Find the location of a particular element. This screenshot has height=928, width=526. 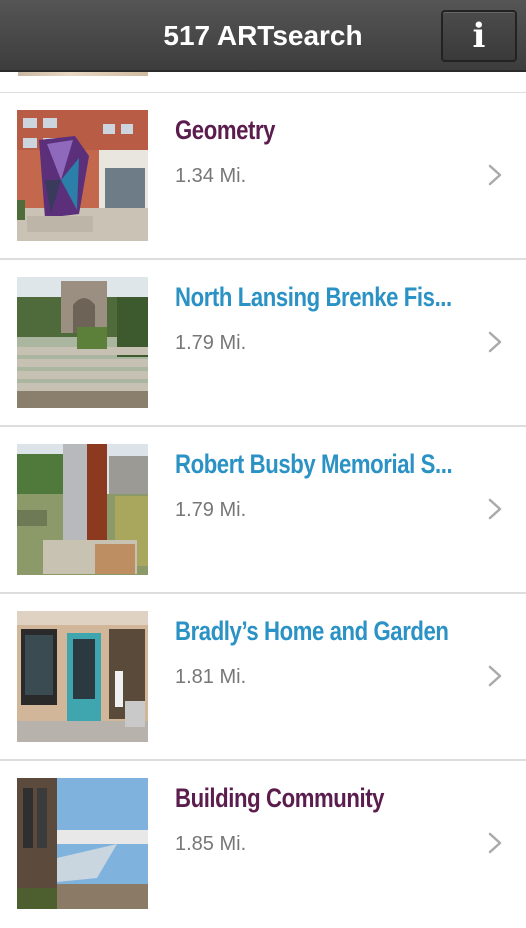

item-distance: 1.34 Mi. is located at coordinates (211, 176).